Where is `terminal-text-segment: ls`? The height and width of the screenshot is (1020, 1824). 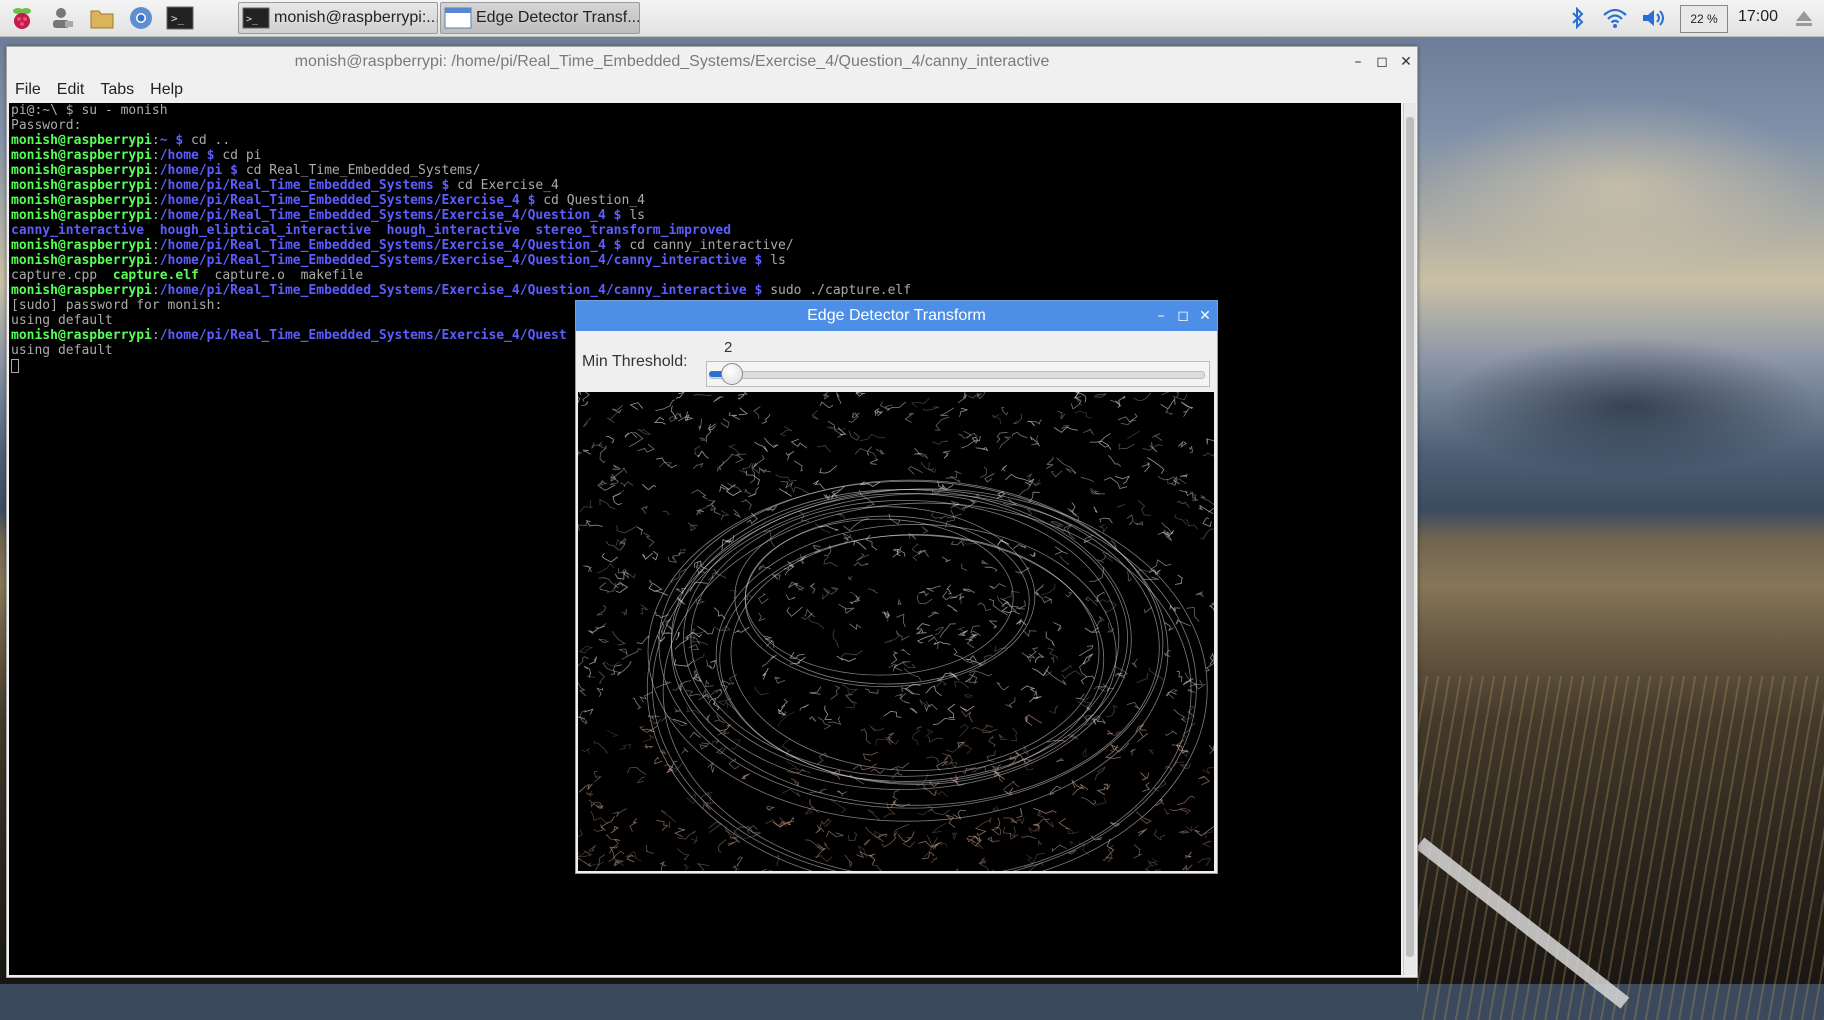
terminal-text-segment: ls is located at coordinates (633, 215).